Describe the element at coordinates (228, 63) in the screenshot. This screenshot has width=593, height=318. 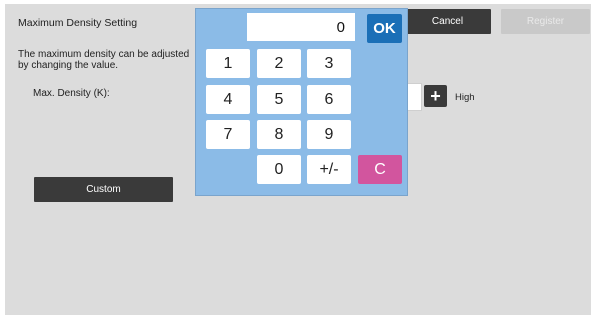
I see `key-1: 1` at that location.